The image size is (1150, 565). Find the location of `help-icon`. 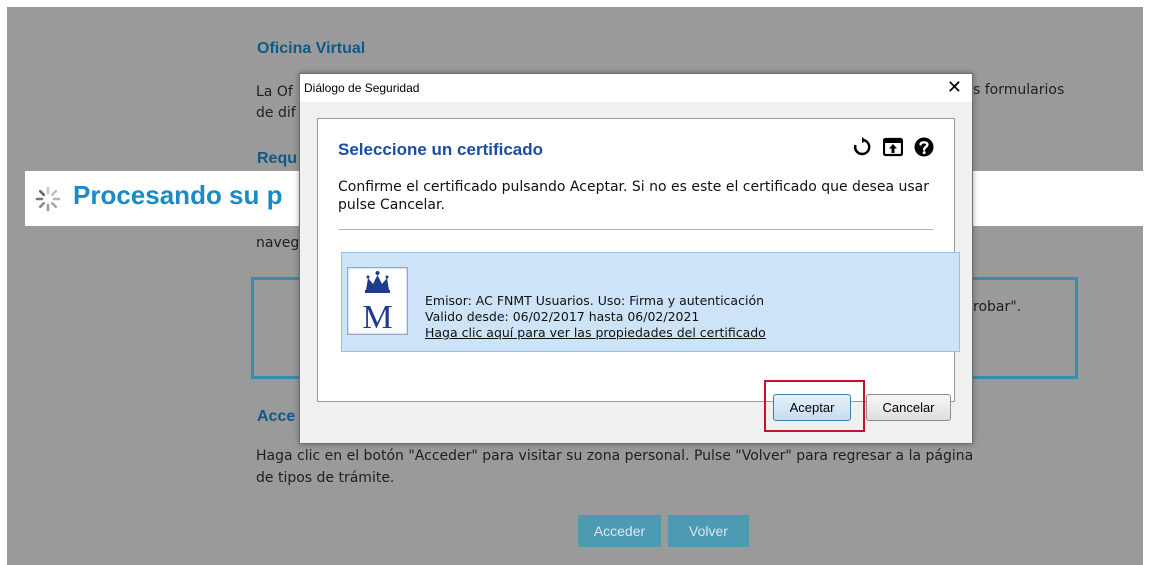

help-icon is located at coordinates (924, 147).